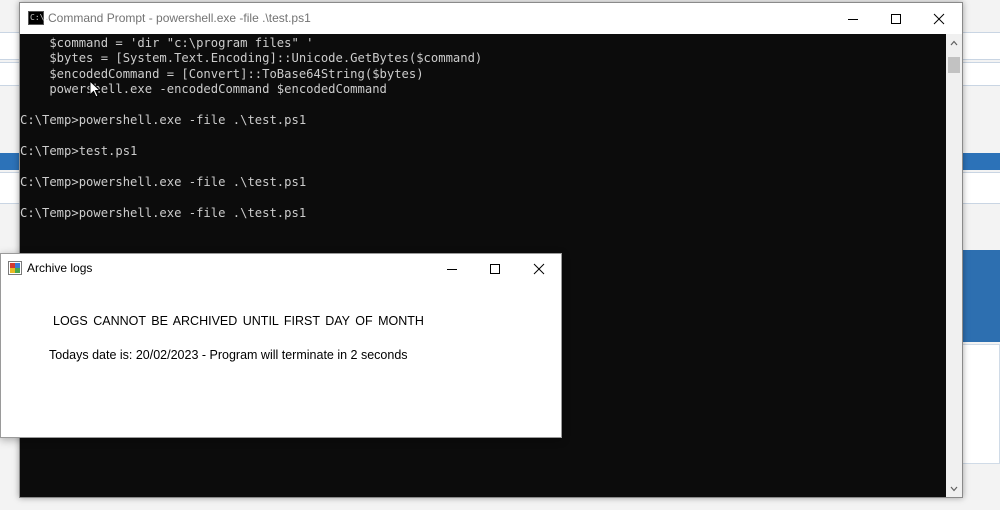 The width and height of the screenshot is (1000, 510). What do you see at coordinates (281, 268) in the screenshot?
I see `dialog-titlebar: Archive logs` at bounding box center [281, 268].